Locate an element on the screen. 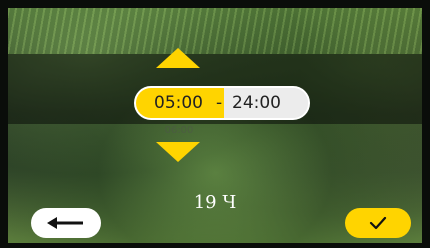 This screenshot has height=248, width=430. end-time-value: 24:00 is located at coordinates (256, 103).